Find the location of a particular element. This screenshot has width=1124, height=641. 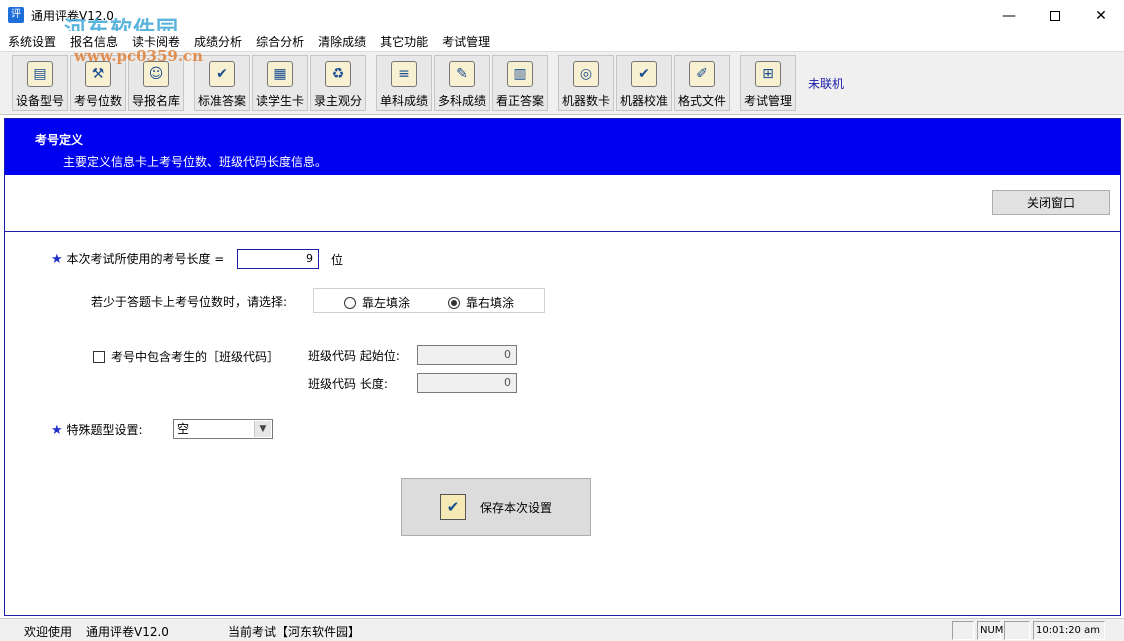

close-button: ✕ is located at coordinates (1101, 15).